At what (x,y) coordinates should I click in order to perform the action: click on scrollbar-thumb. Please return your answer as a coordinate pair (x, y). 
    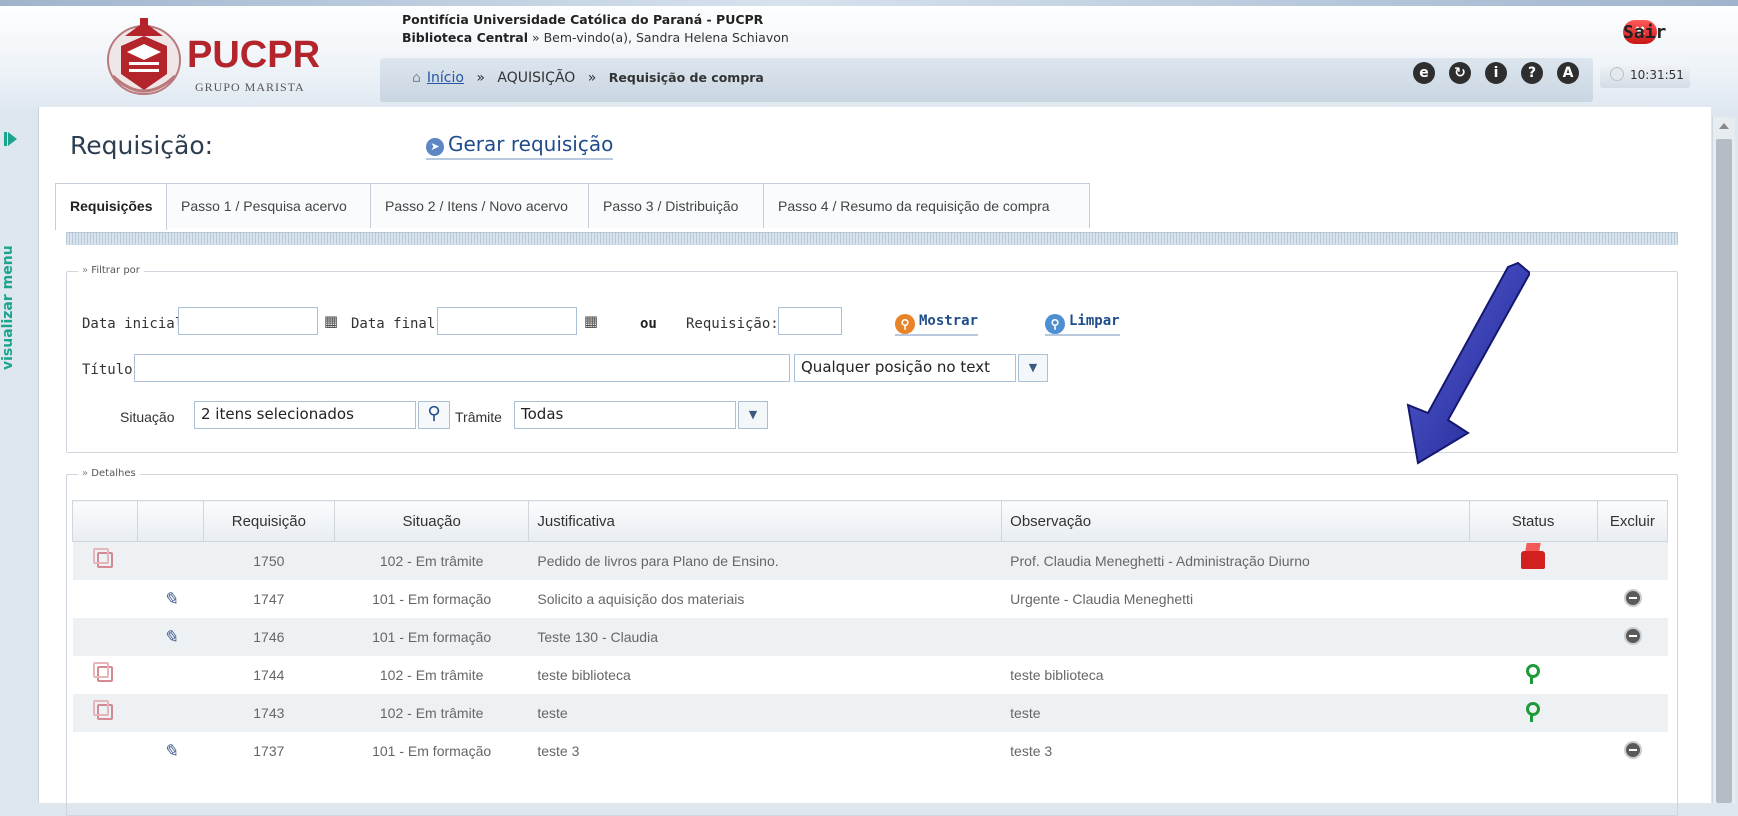
    Looking at the image, I should click on (1724, 471).